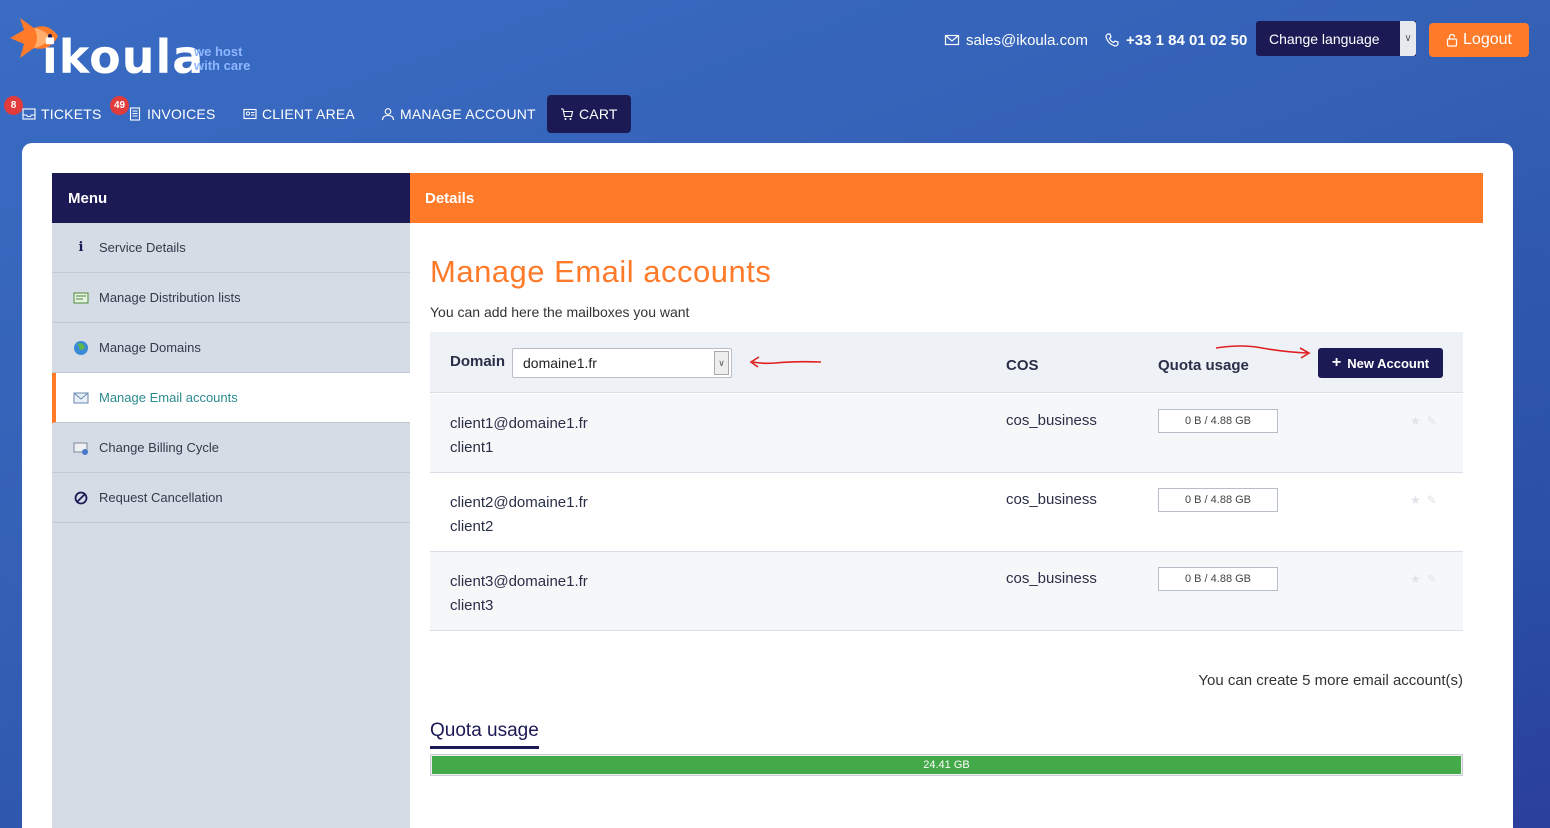  What do you see at coordinates (218, 51) in the screenshot?
I see `tagline-line-1: we host` at bounding box center [218, 51].